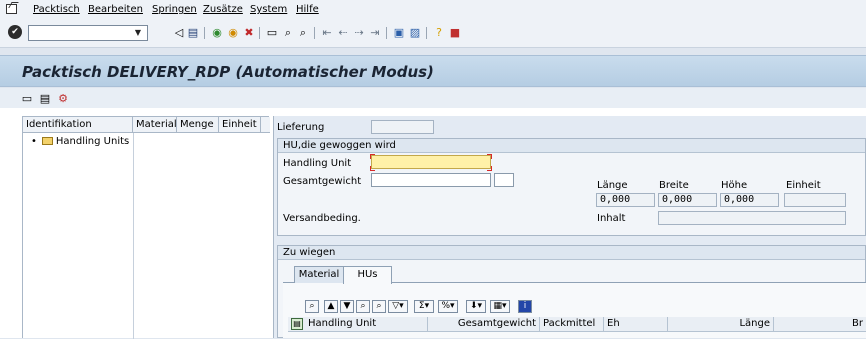 This screenshot has height=339, width=866. Describe the element at coordinates (138, 33) in the screenshot. I see `chevron-down-icon: ▼` at that location.